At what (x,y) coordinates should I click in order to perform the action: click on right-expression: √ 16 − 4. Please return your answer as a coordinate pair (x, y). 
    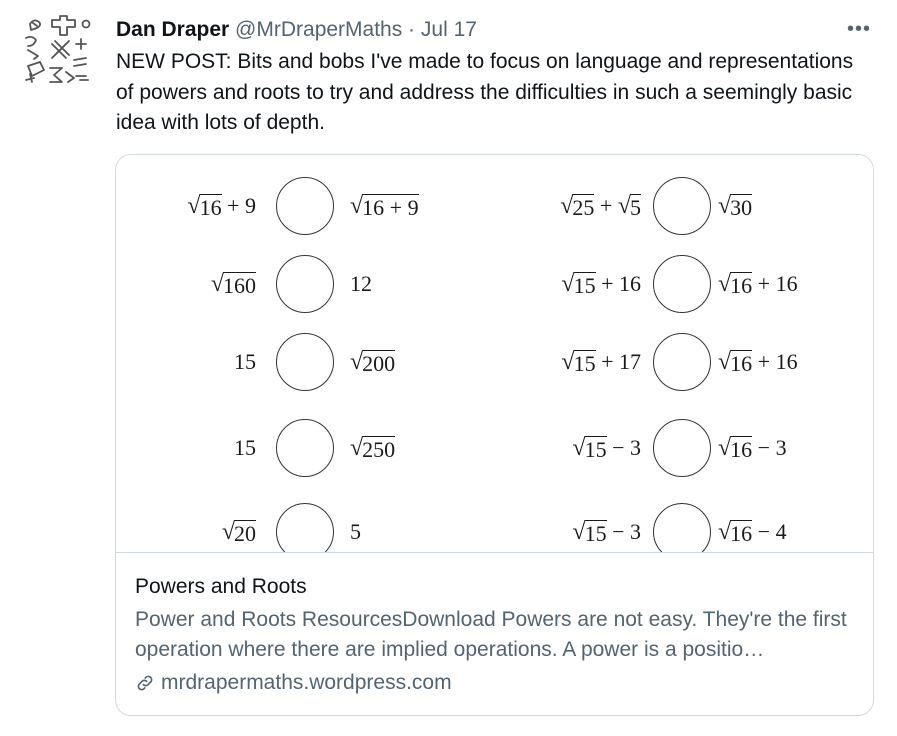
    Looking at the image, I should click on (752, 532).